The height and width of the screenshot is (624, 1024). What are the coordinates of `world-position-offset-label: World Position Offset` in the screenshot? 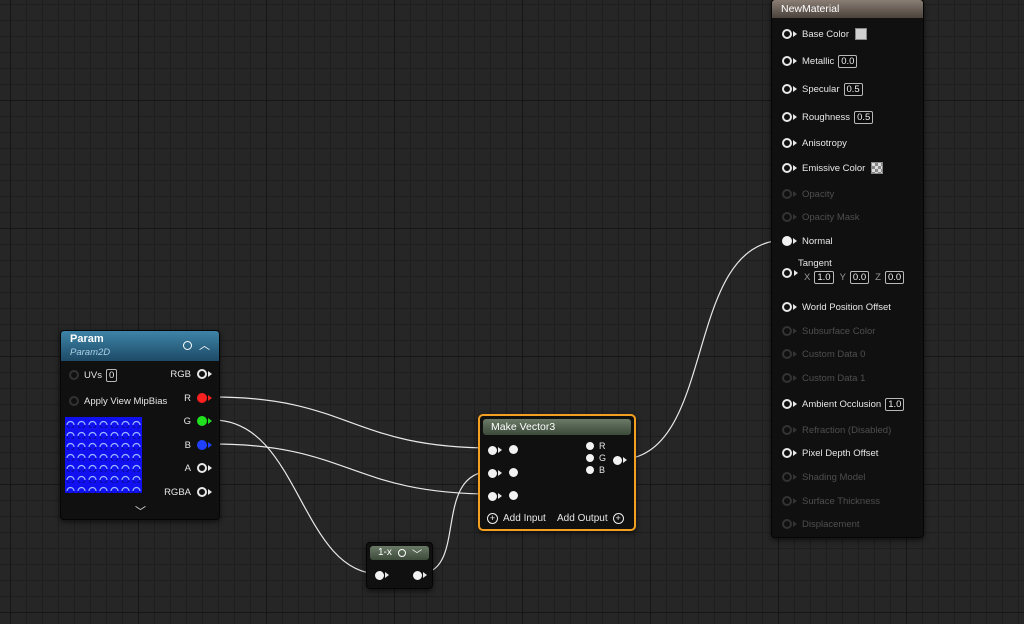 It's located at (846, 307).